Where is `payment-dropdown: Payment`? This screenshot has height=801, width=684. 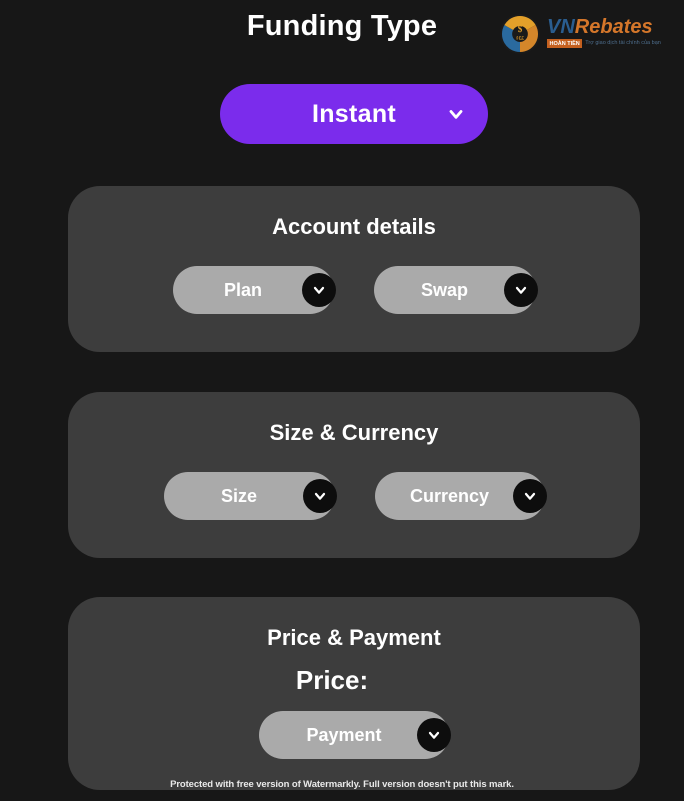 payment-dropdown: Payment is located at coordinates (355, 735).